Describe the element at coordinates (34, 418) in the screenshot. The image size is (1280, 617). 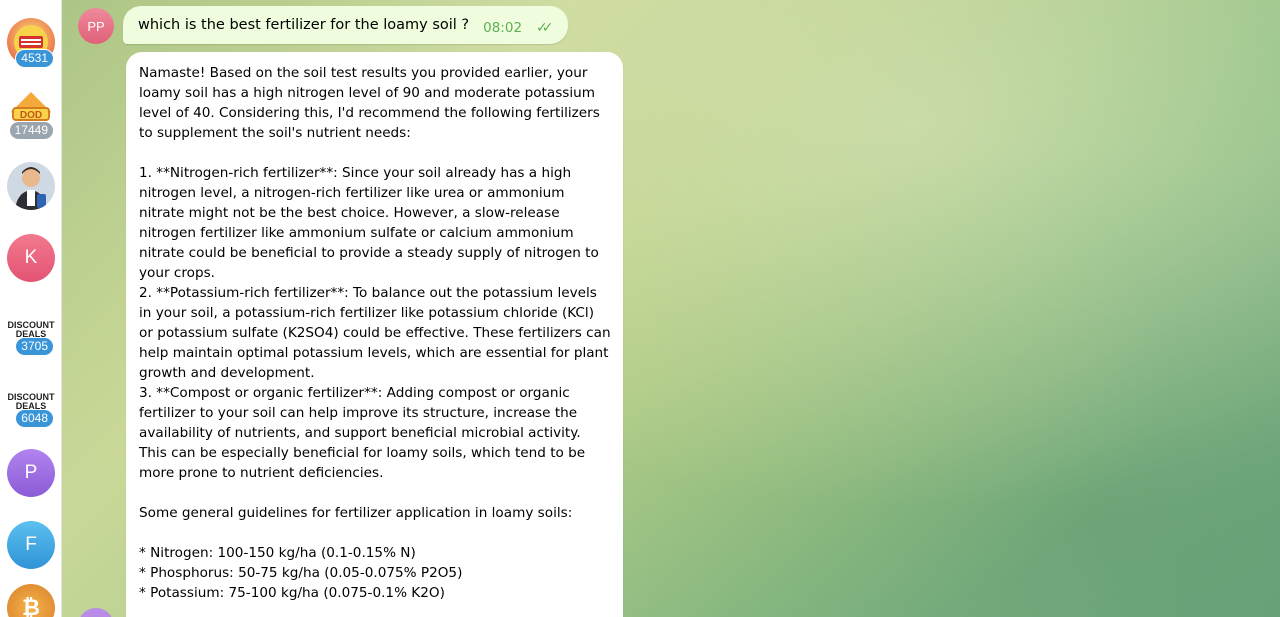
I see `unread-badge: 6048` at that location.